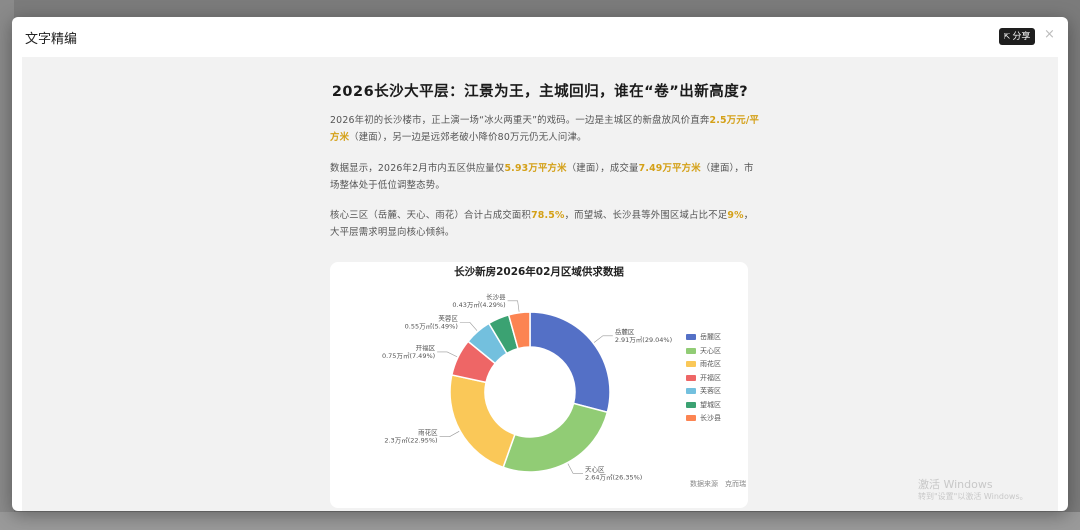 This screenshot has width=1080, height=530. Describe the element at coordinates (710, 377) in the screenshot. I see `legend-label-4: 开福区` at that location.